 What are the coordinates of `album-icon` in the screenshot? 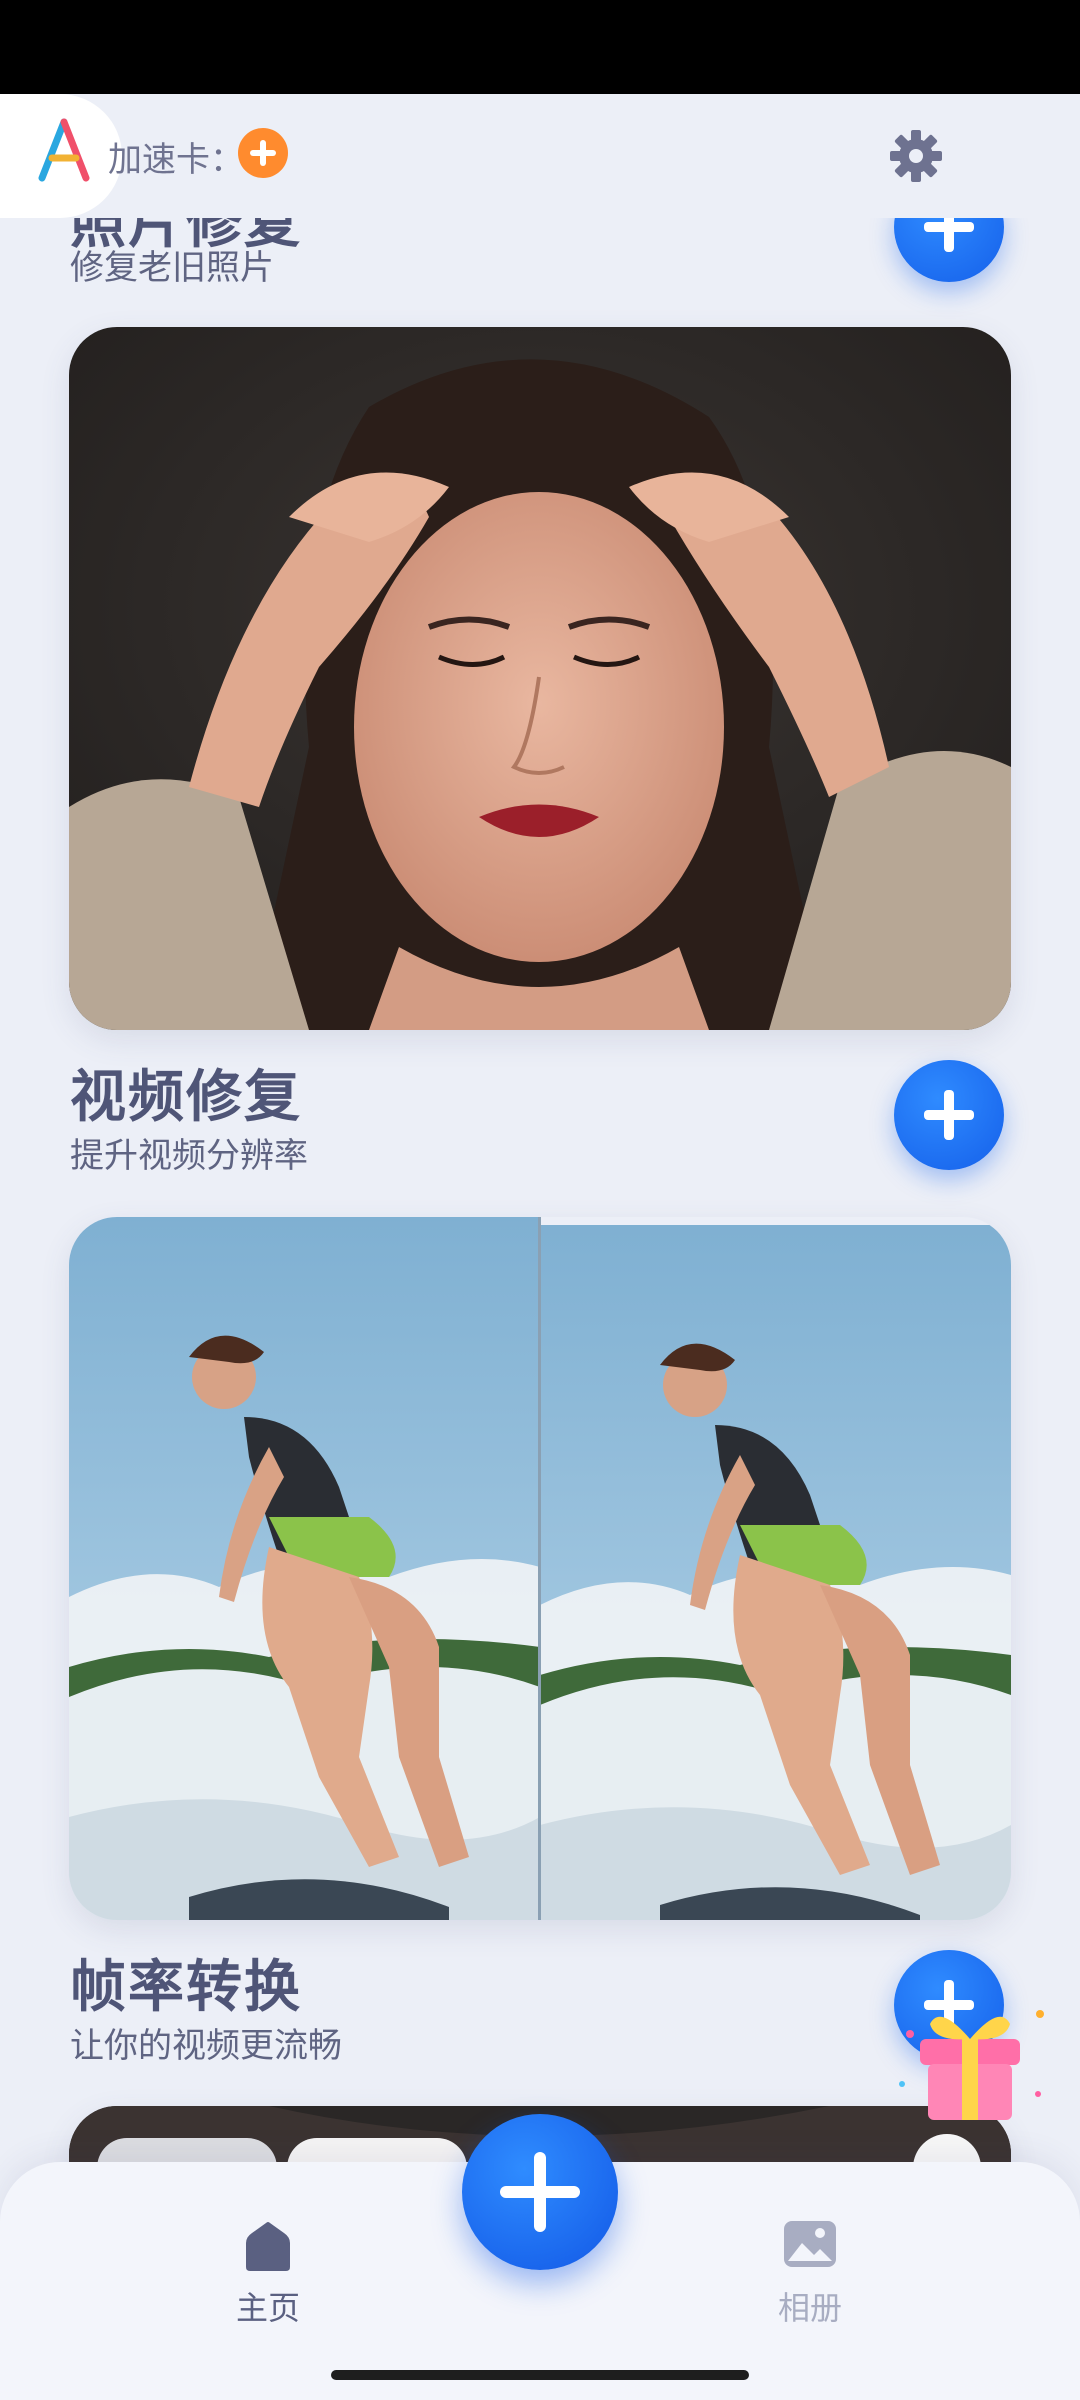 It's located at (810, 2244).